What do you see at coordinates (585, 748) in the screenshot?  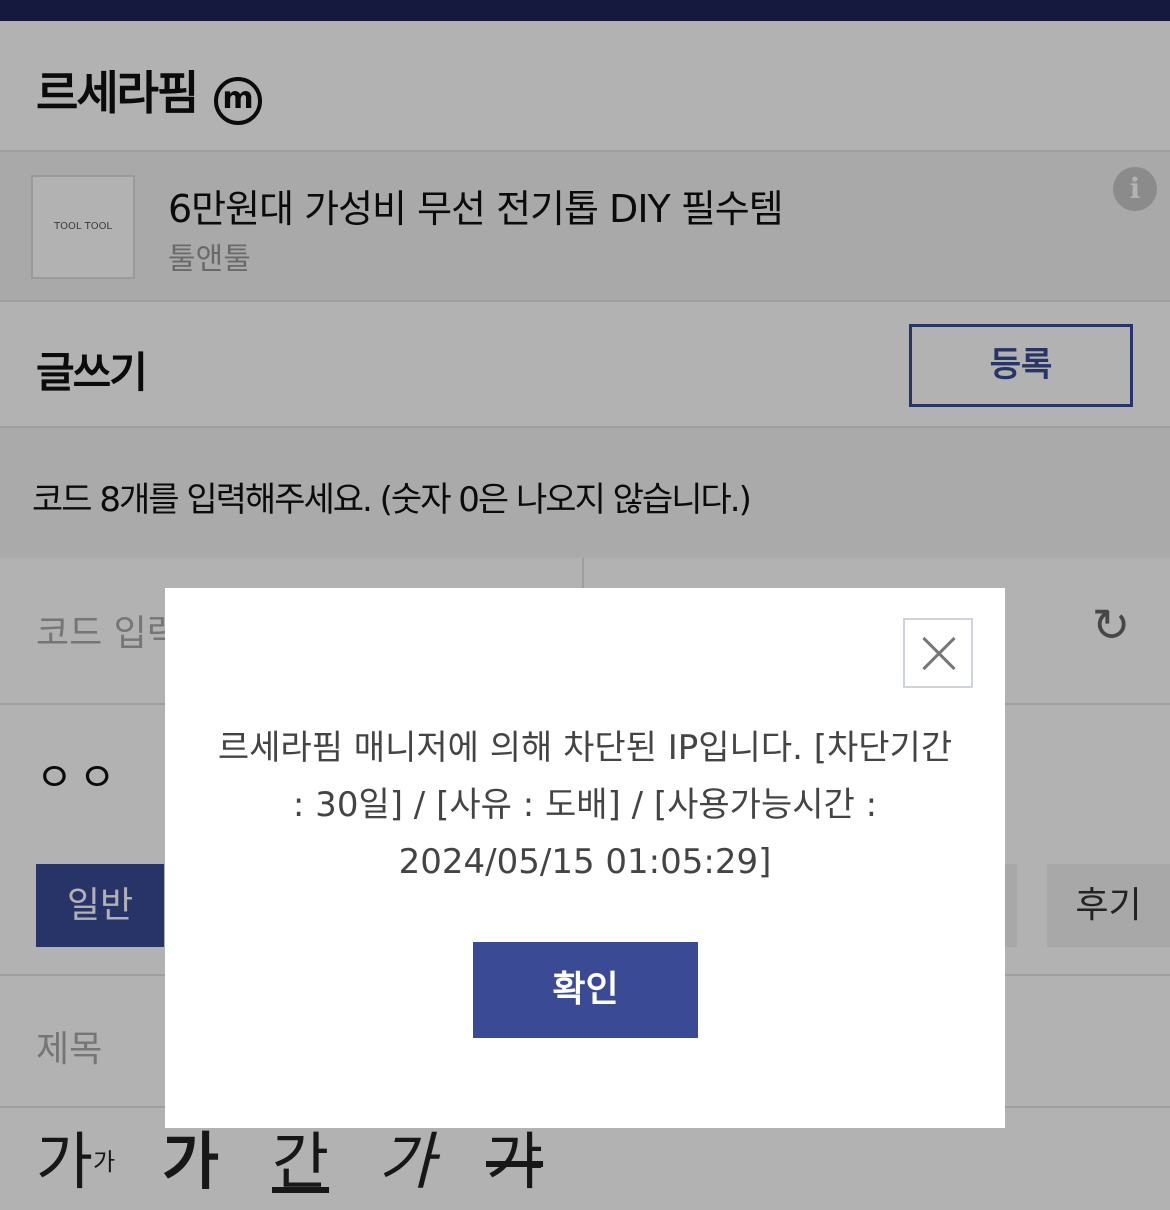 I see `dialog-message-line: 르세라핌 매니저에 의해 차단된 IP입니다. [차단기간` at bounding box center [585, 748].